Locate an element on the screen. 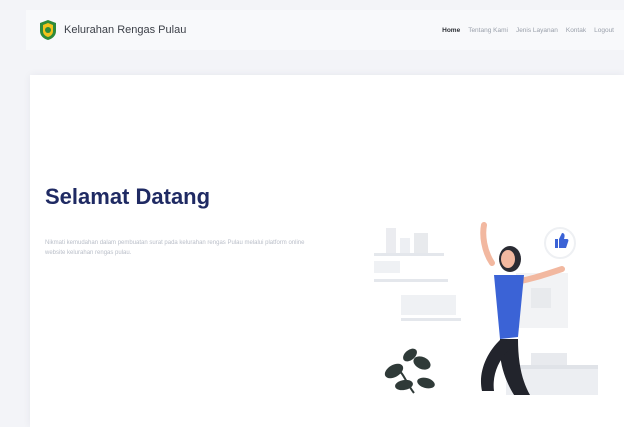  shield-emblem-icon is located at coordinates (48, 30).